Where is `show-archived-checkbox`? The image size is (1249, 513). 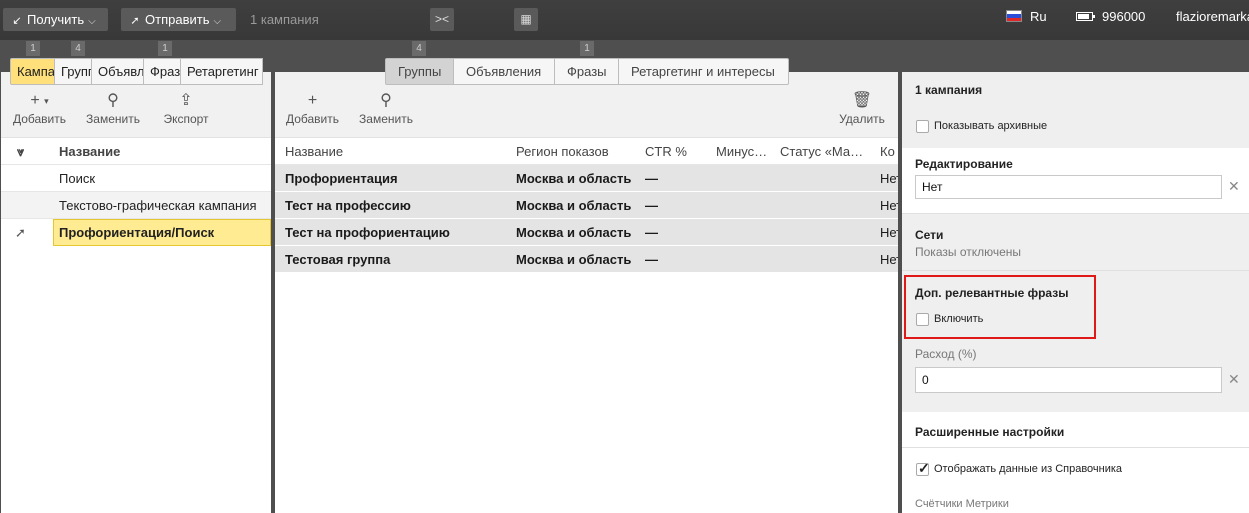 show-archived-checkbox is located at coordinates (922, 126).